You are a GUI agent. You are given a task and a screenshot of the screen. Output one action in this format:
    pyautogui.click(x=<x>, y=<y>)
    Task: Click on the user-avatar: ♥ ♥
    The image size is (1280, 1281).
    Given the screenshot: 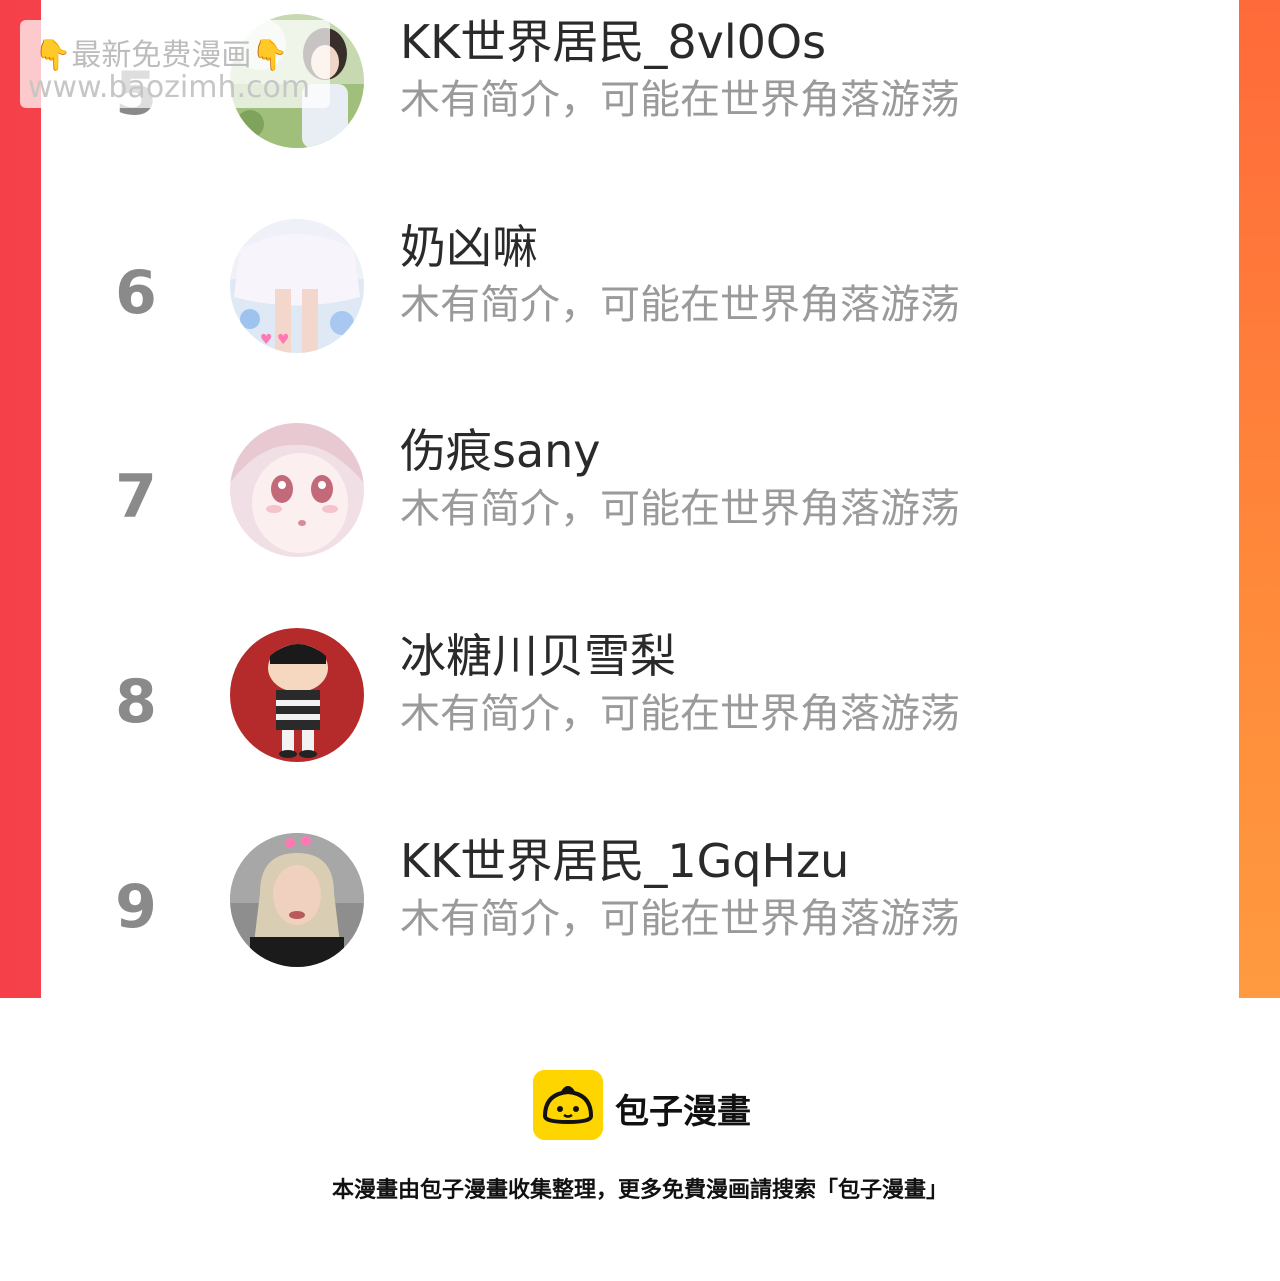 What is the action you would take?
    pyautogui.click(x=297, y=286)
    